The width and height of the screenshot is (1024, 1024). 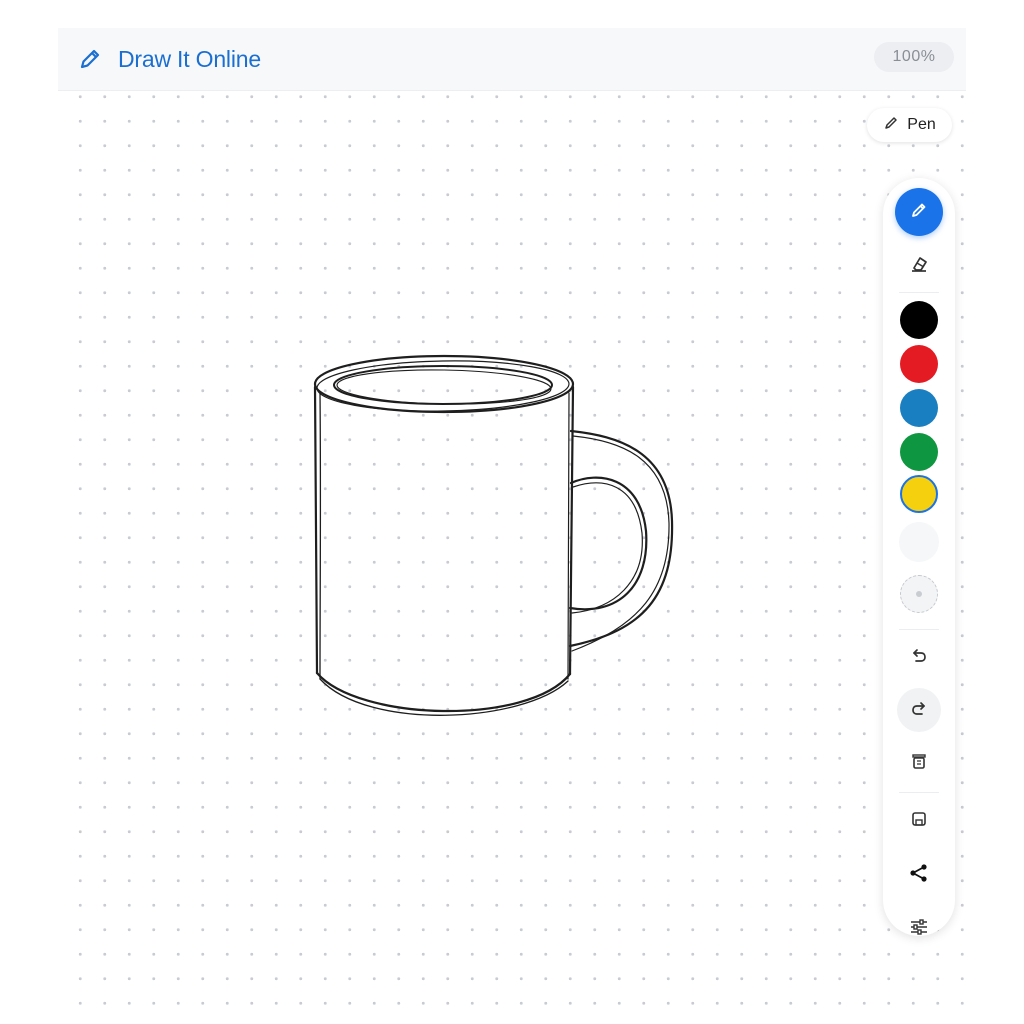 I want to click on color-swatch-blue, so click(x=919, y=408).